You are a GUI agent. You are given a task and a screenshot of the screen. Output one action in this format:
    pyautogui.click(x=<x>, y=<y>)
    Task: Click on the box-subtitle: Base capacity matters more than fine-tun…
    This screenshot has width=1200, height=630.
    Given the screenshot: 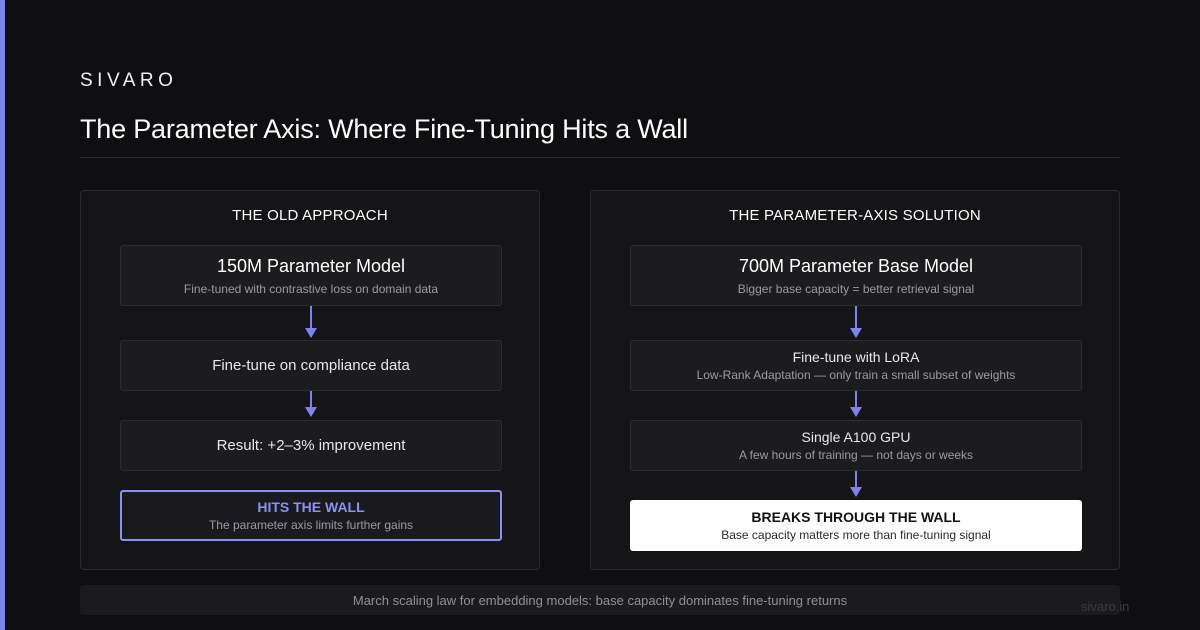 What is the action you would take?
    pyautogui.click(x=856, y=535)
    